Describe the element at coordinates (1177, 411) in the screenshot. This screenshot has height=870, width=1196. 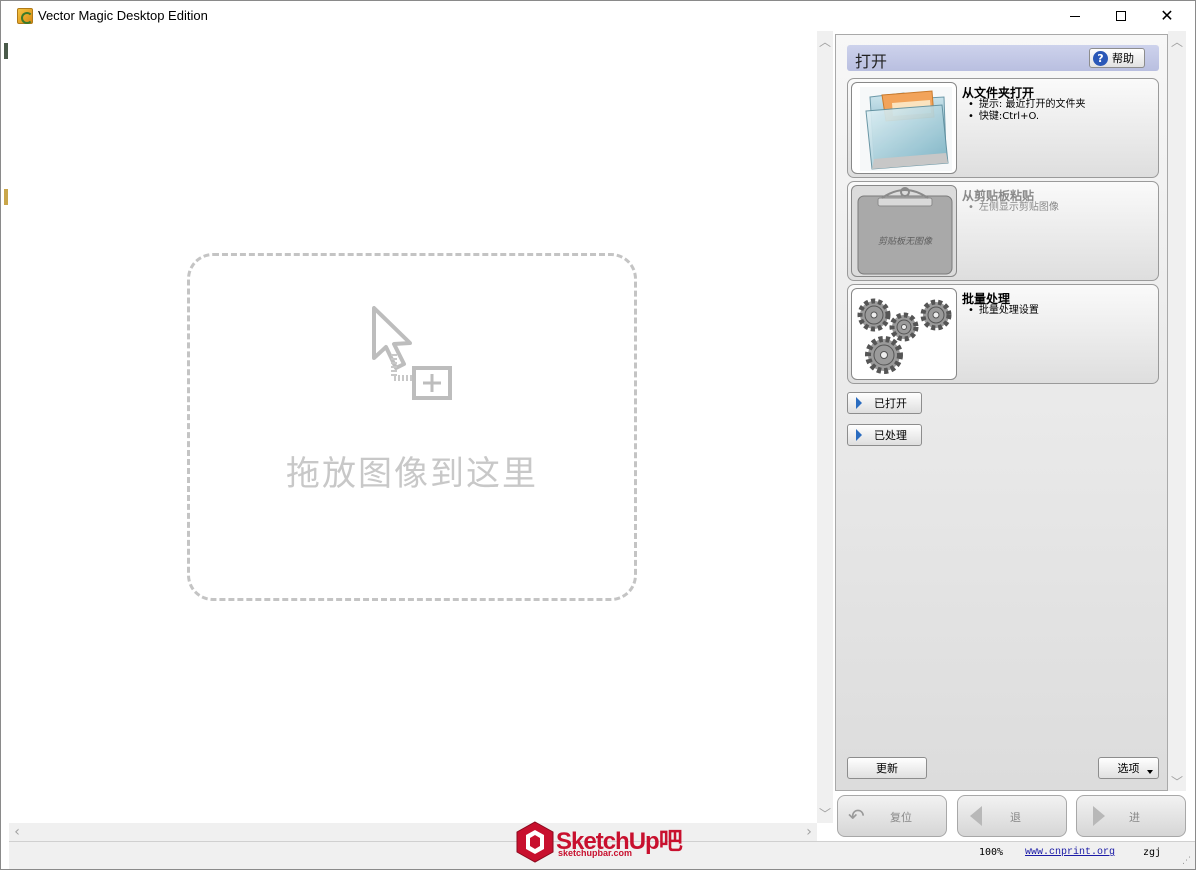
I see `panel-vertical-scrollbar: ︿ ﹀` at that location.